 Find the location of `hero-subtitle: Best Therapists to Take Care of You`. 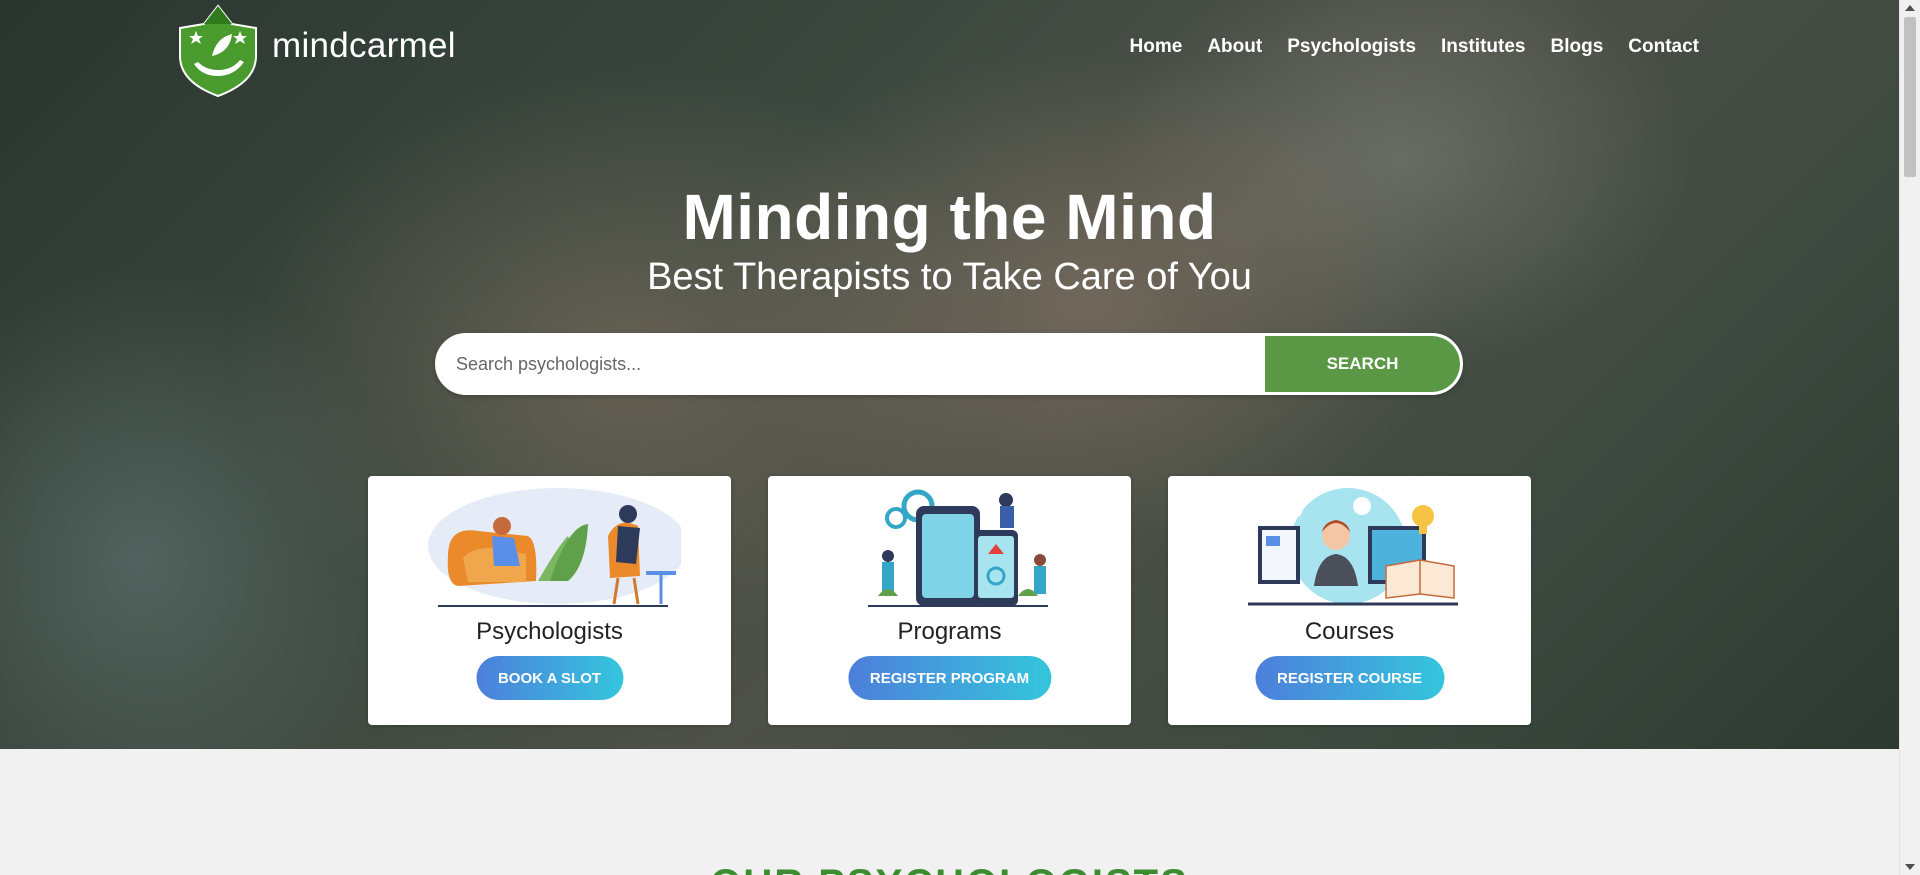

hero-subtitle: Best Therapists to Take Care of You is located at coordinates (949, 277).